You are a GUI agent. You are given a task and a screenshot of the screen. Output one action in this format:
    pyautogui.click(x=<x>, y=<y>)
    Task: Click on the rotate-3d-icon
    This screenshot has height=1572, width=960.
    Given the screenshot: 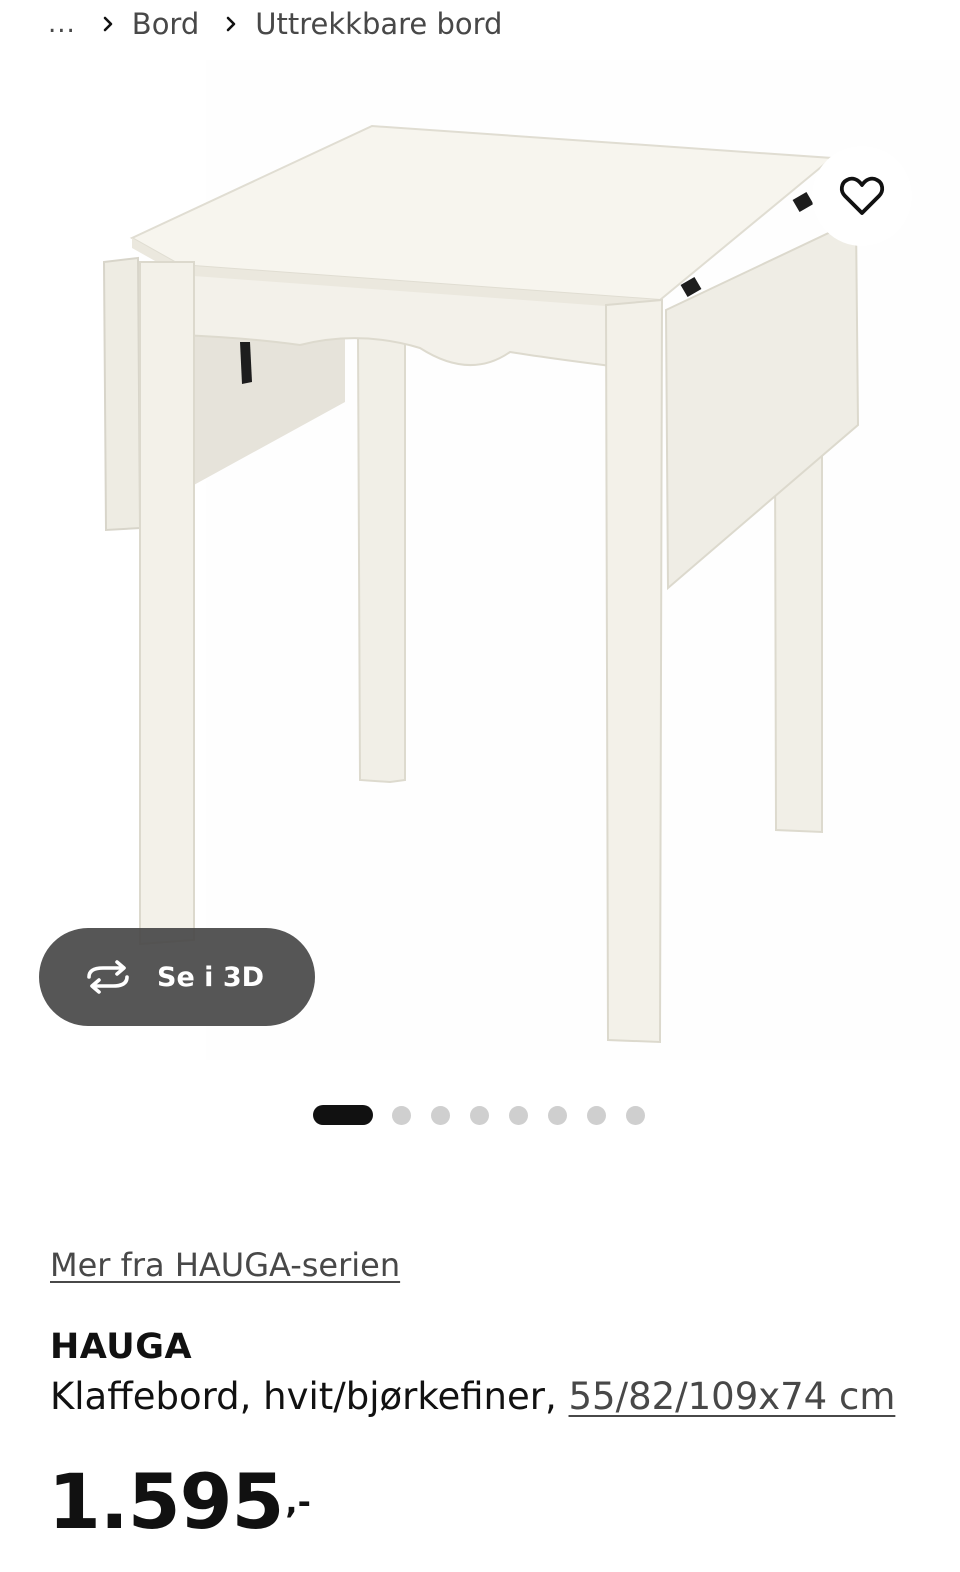 What is the action you would take?
    pyautogui.click(x=108, y=977)
    